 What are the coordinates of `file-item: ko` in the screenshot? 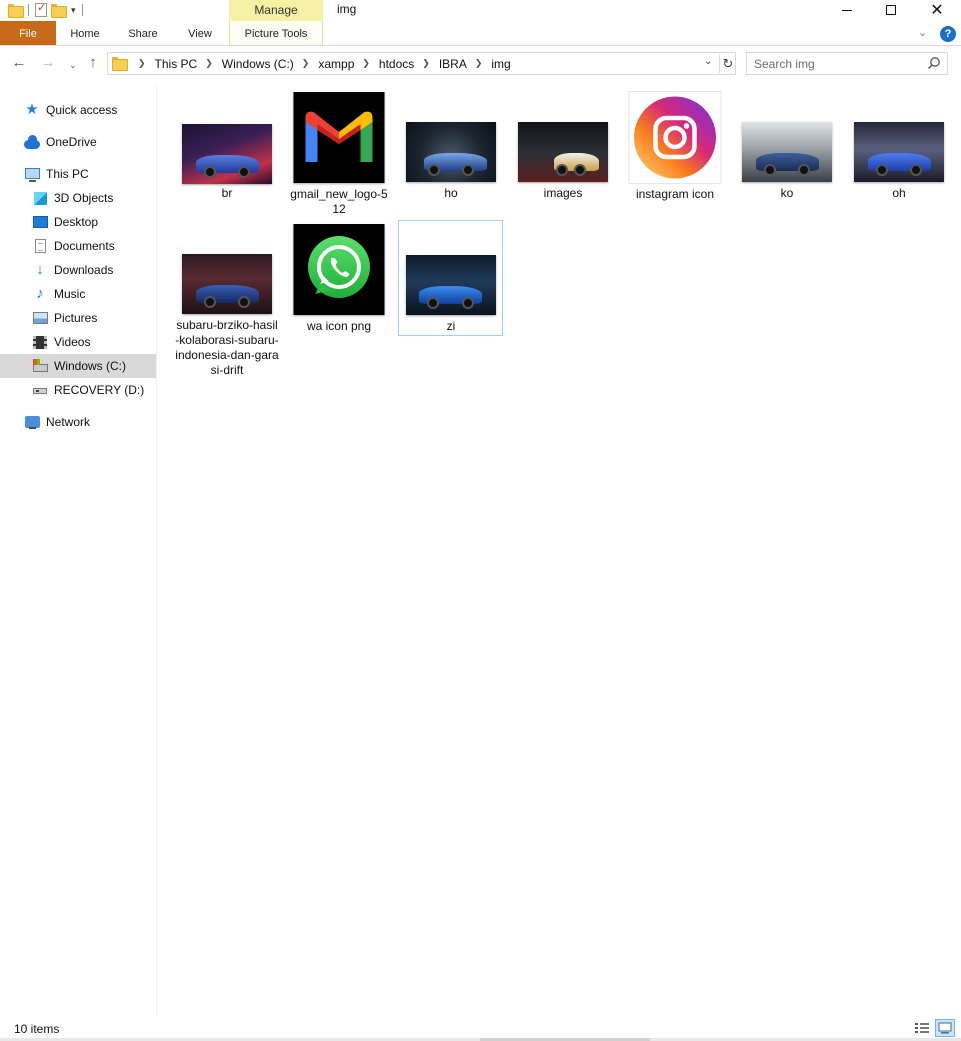 It's located at (787, 148).